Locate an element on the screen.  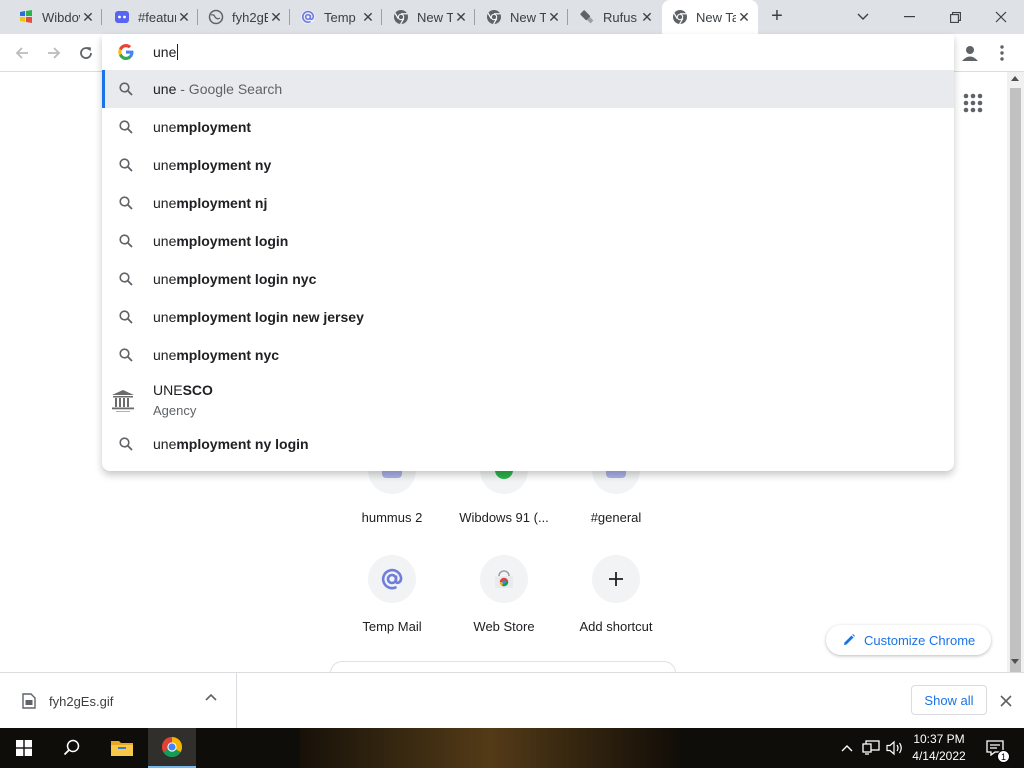
download-shelf: fyh2gEs.gif Show all is located at coordinates (512, 700).